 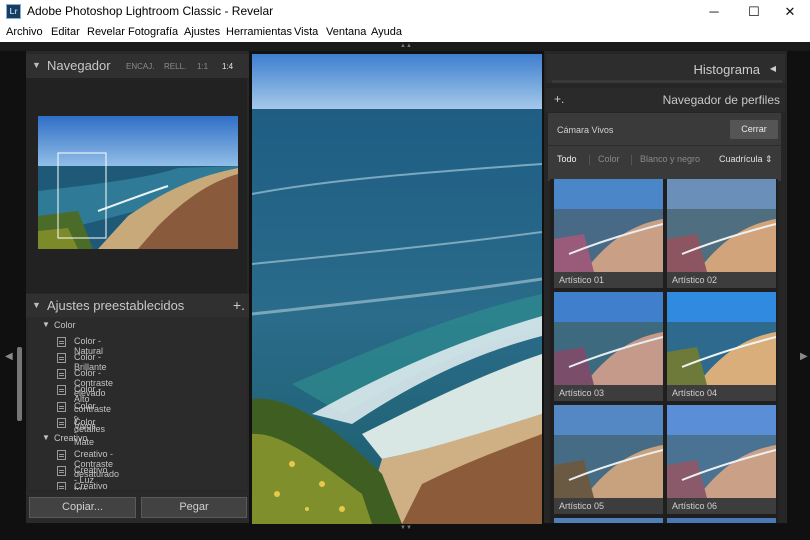 I want to click on menu-ajustes: Ajustes, so click(x=202, y=32).